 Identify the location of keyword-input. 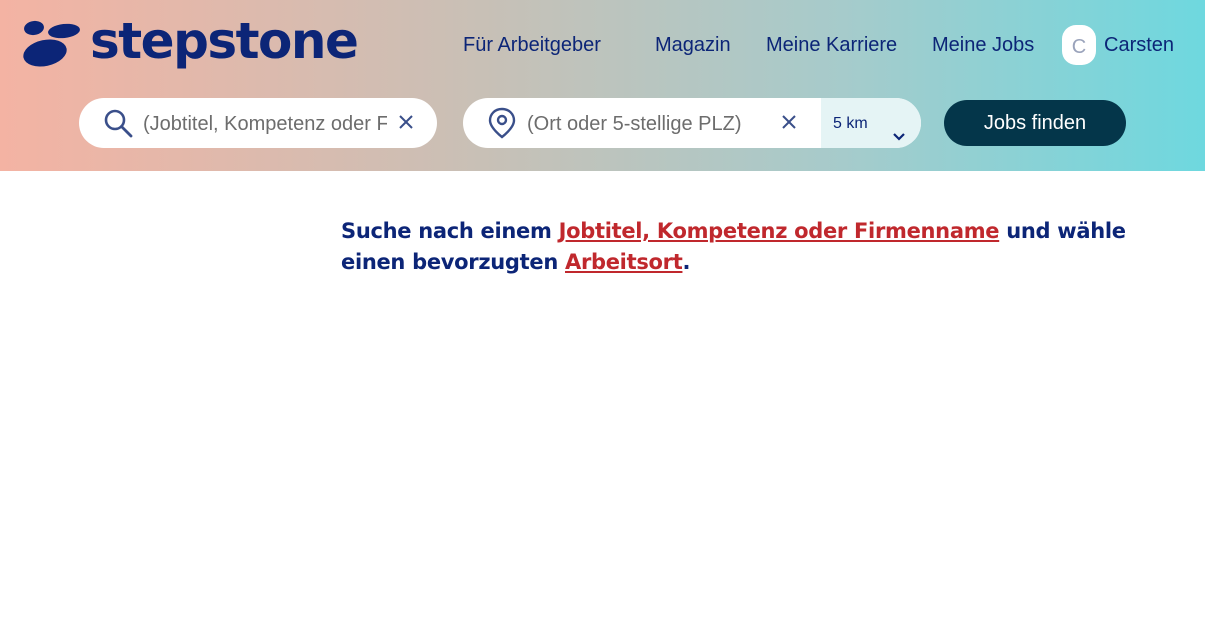
(265, 124).